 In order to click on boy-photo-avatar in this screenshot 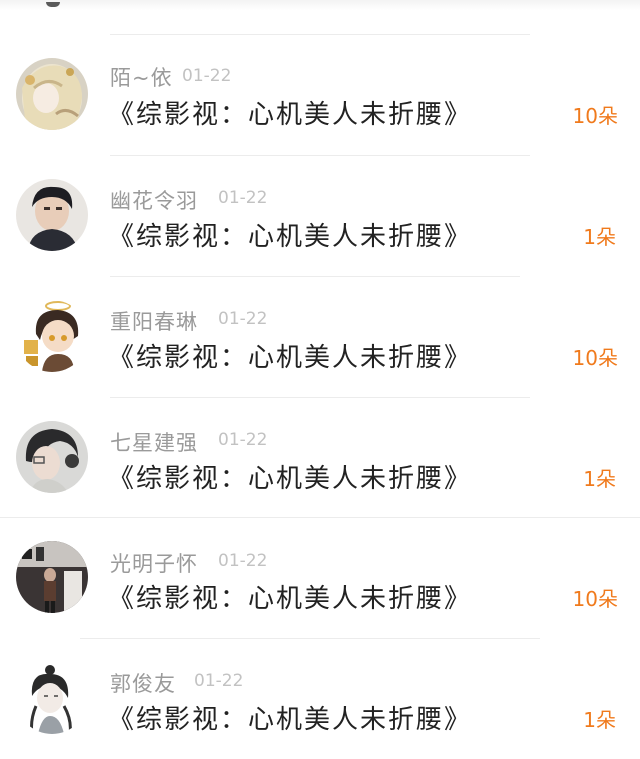, I will do `click(52, 215)`.